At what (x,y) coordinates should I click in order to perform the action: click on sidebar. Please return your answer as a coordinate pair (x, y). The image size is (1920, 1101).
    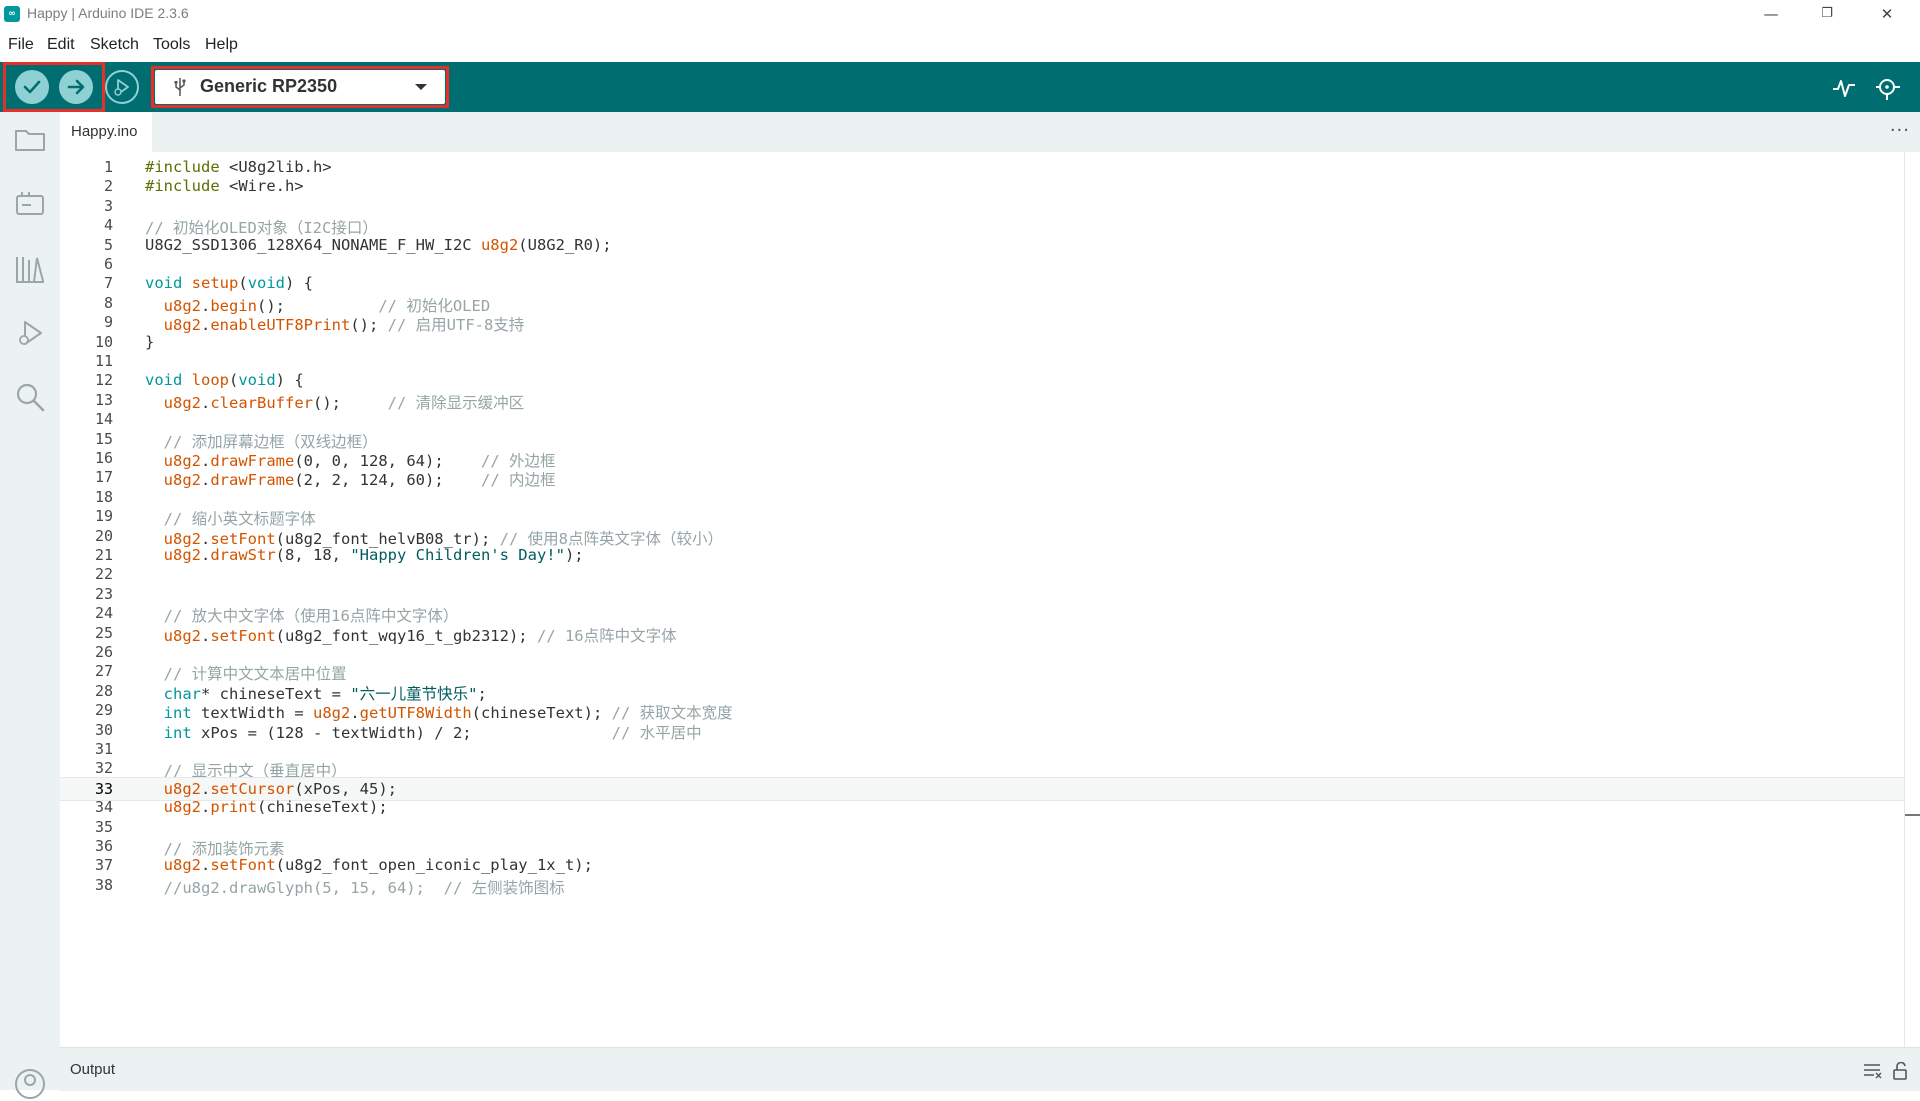
    Looking at the image, I should click on (30, 605).